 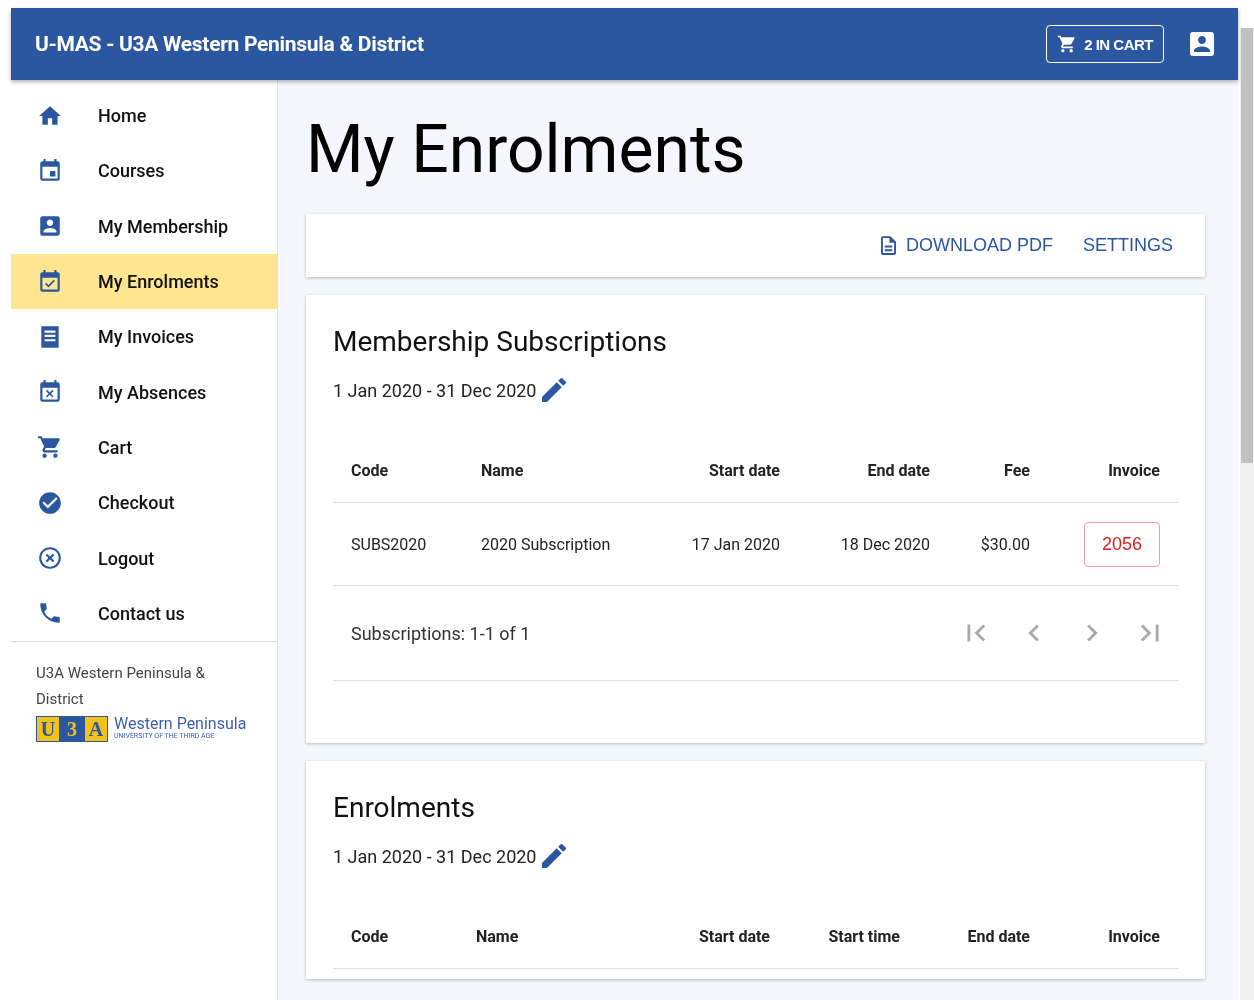 I want to click on table-cell-text: 18 Dec 2020, so click(x=884, y=544).